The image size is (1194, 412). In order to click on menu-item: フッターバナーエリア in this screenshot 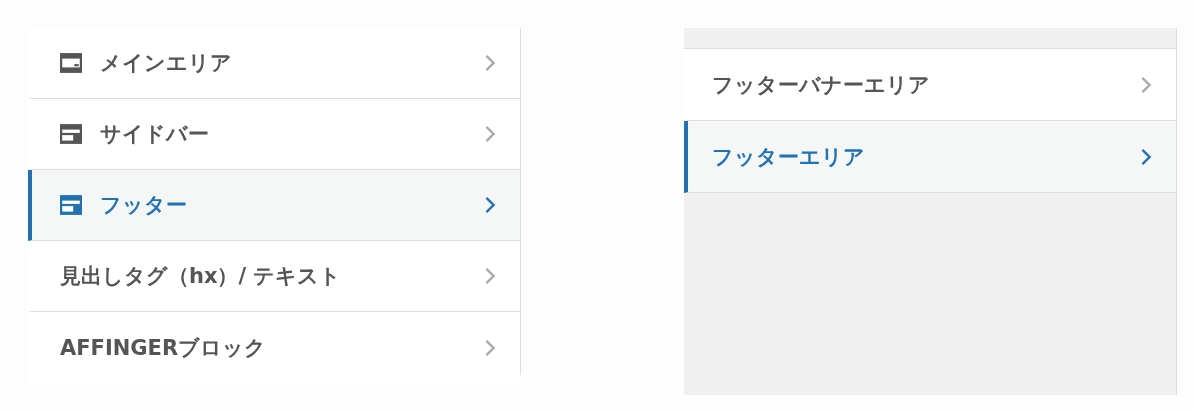, I will do `click(930, 85)`.